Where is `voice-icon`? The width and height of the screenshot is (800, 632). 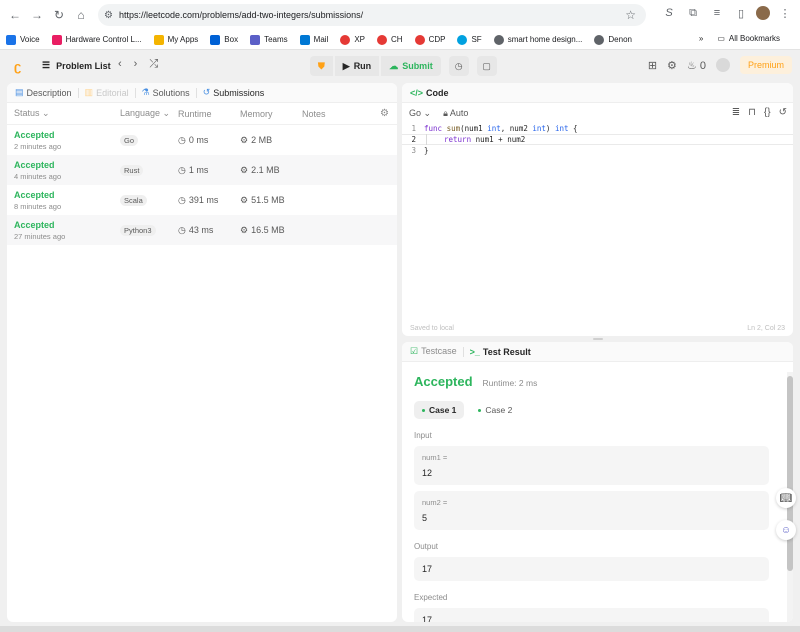 voice-icon is located at coordinates (11, 39).